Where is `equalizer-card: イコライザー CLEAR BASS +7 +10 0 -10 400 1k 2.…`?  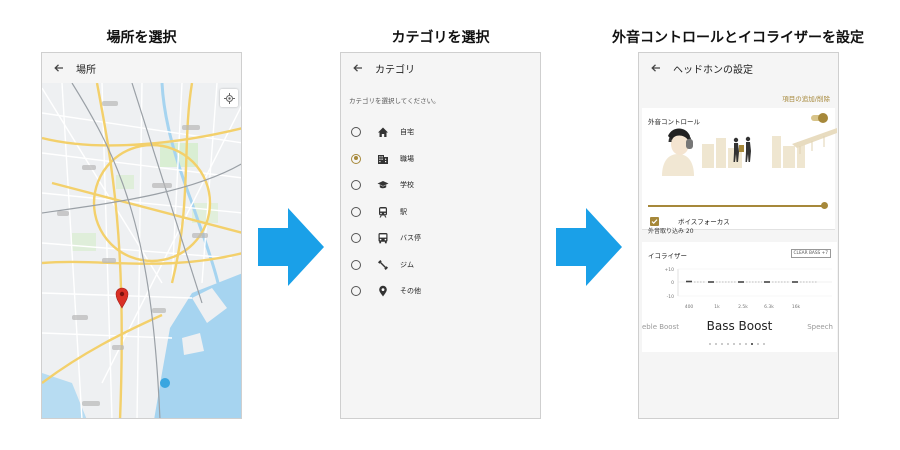 equalizer-card: イコライザー CLEAR BASS +7 +10 0 -10 400 1k 2.… is located at coordinates (739, 297).